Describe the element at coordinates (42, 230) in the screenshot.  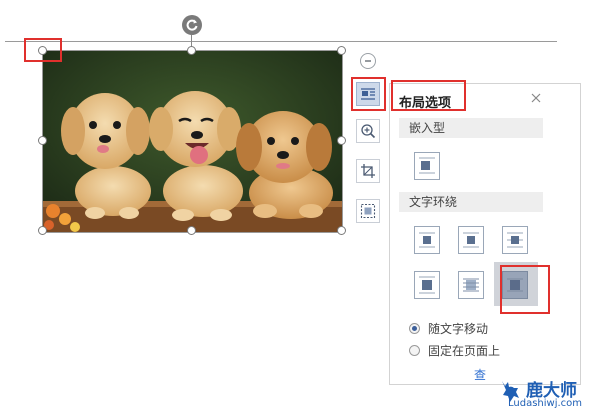
I see `resize-handle-bottom-left` at that location.